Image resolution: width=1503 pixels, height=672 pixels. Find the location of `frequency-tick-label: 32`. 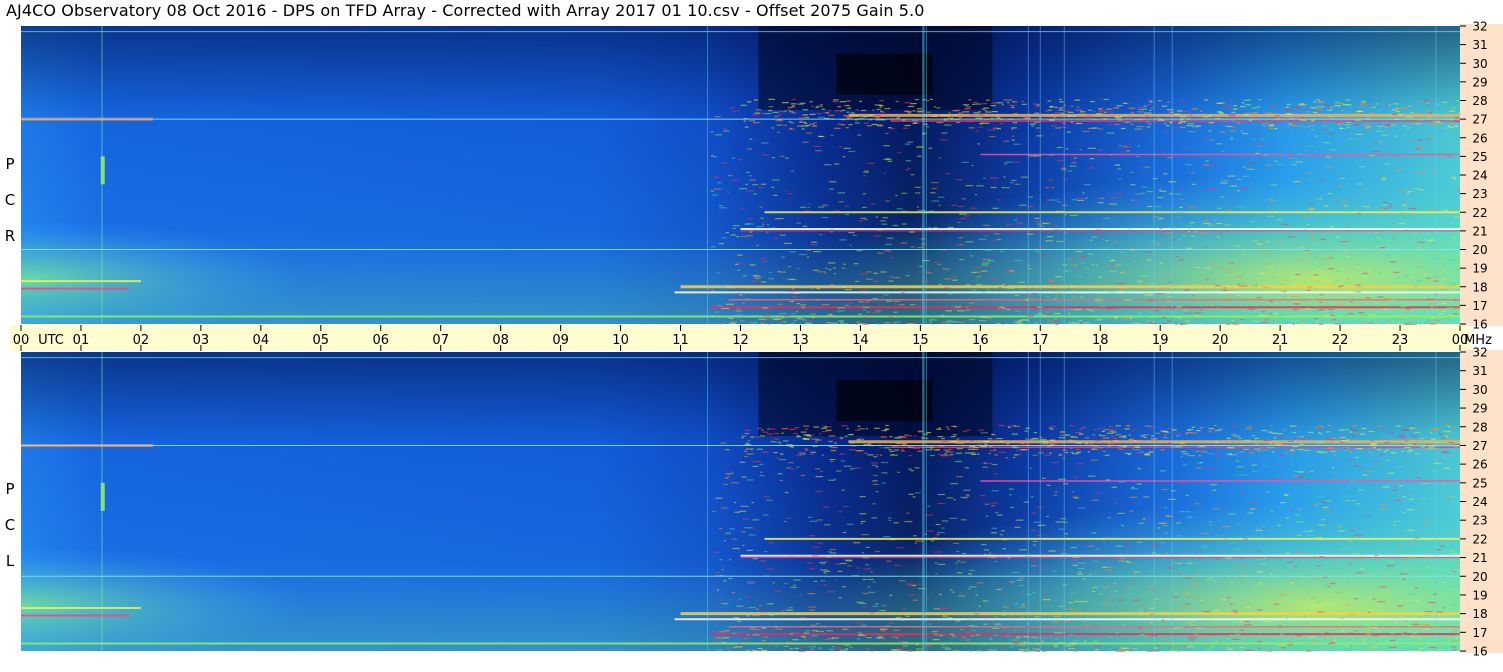

frequency-tick-label: 32 is located at coordinates (1479, 27).